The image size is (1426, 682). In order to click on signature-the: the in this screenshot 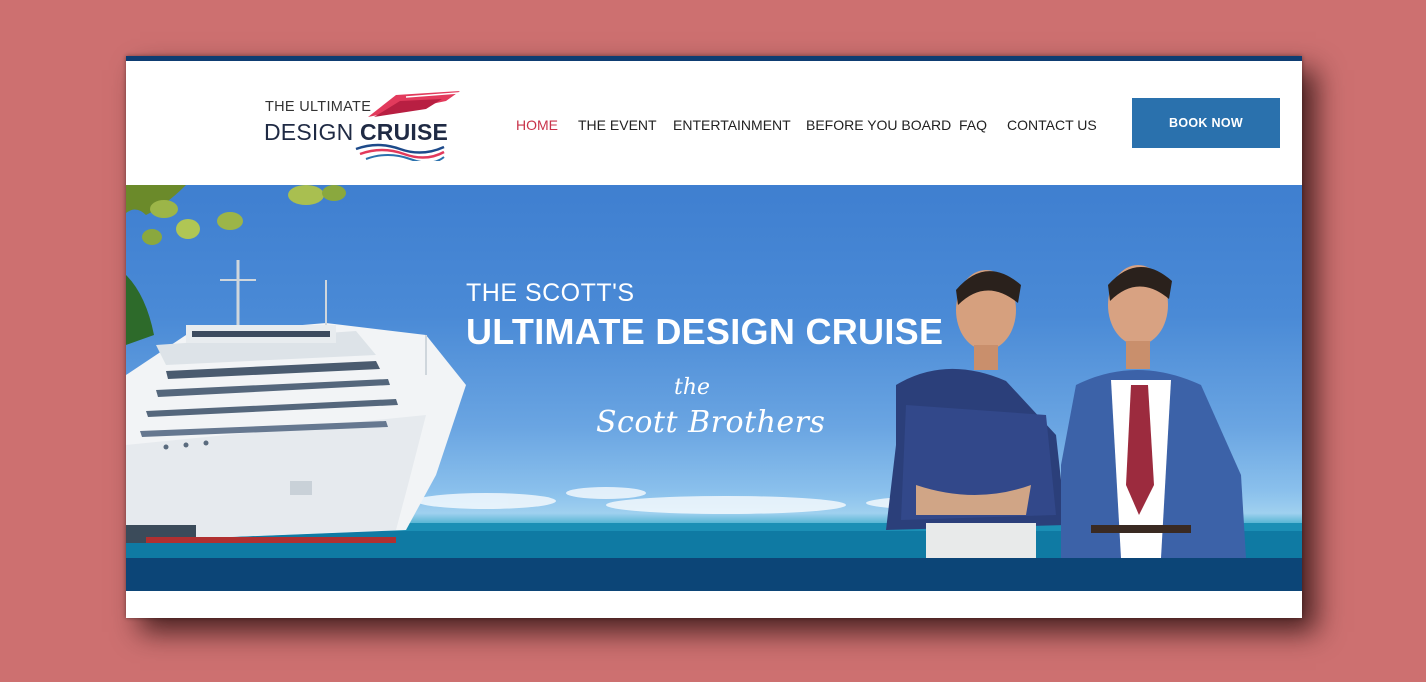, I will do `click(692, 387)`.